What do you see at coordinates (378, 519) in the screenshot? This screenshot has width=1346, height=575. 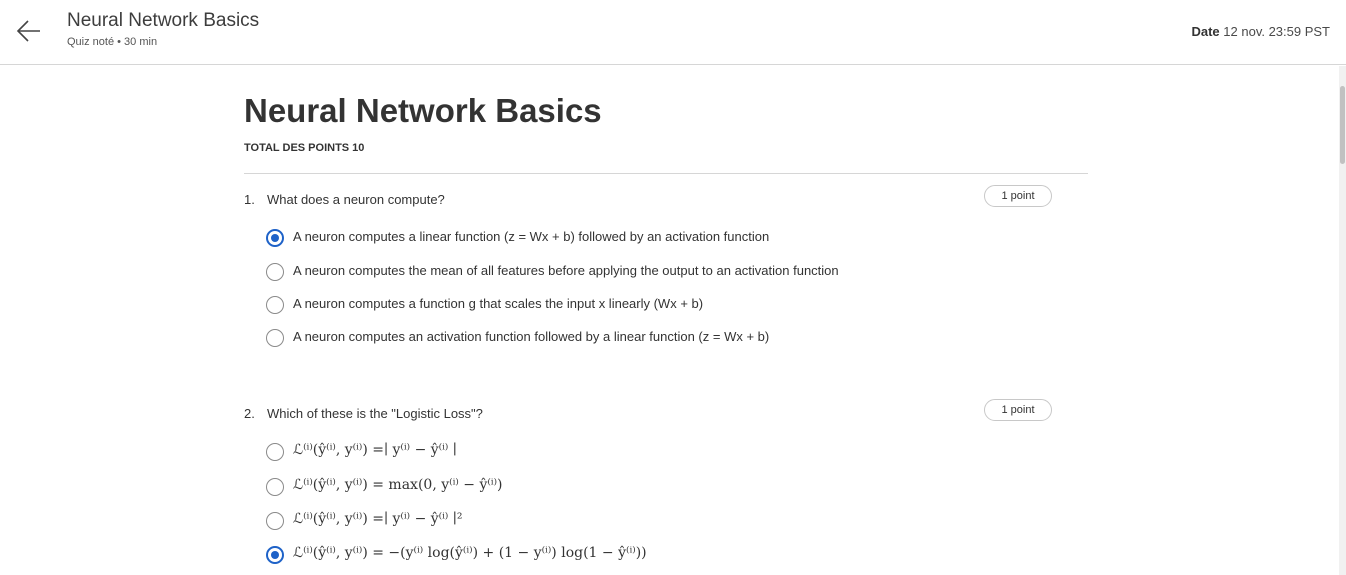 I see `option-label: ℒ⁽ⁱ⁾(ŷ⁽ⁱ⁾, y⁽ⁱ⁾) =∣ y⁽ⁱ⁾ − ŷ⁽ⁱ⁾ ∣²` at bounding box center [378, 519].